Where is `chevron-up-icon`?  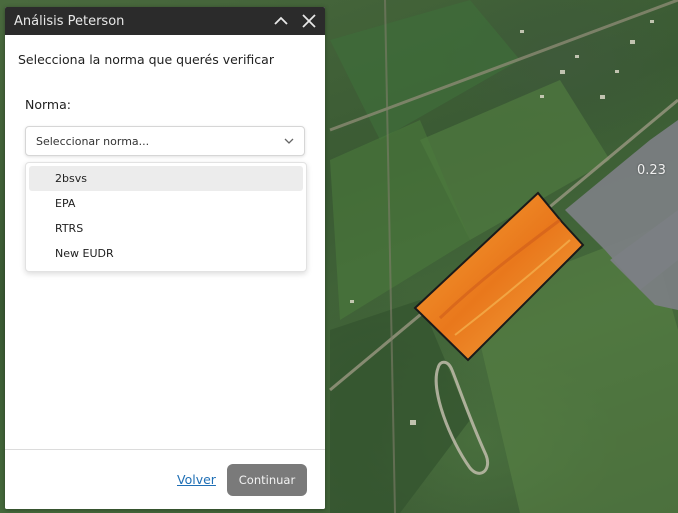
chevron-up-icon is located at coordinates (281, 20).